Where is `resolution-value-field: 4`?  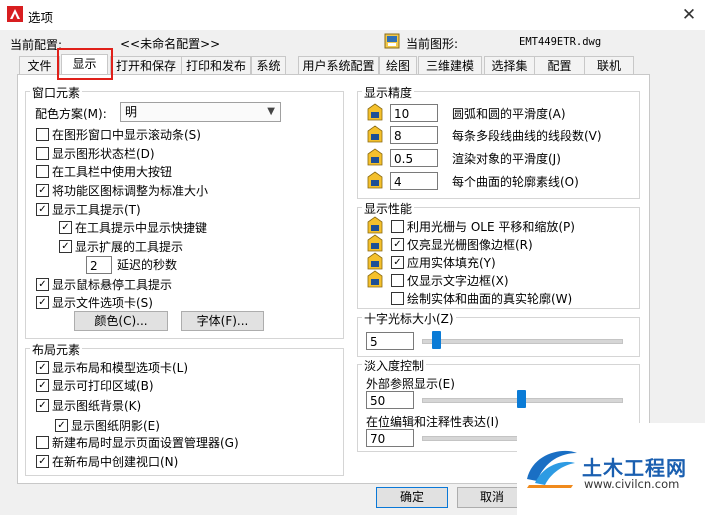
resolution-value-field: 4 is located at coordinates (414, 181).